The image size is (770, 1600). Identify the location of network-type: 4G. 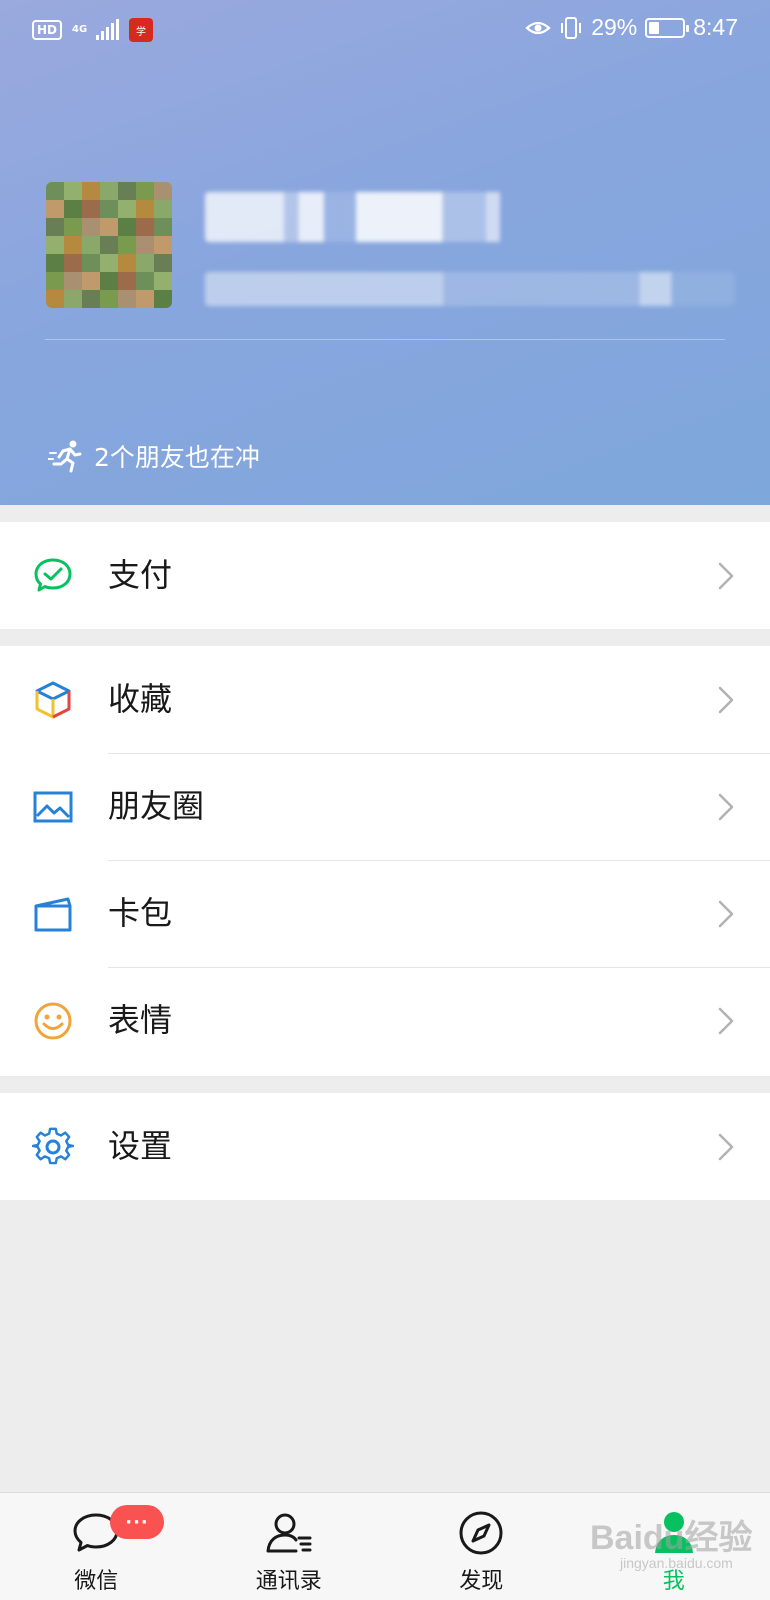
(80, 29).